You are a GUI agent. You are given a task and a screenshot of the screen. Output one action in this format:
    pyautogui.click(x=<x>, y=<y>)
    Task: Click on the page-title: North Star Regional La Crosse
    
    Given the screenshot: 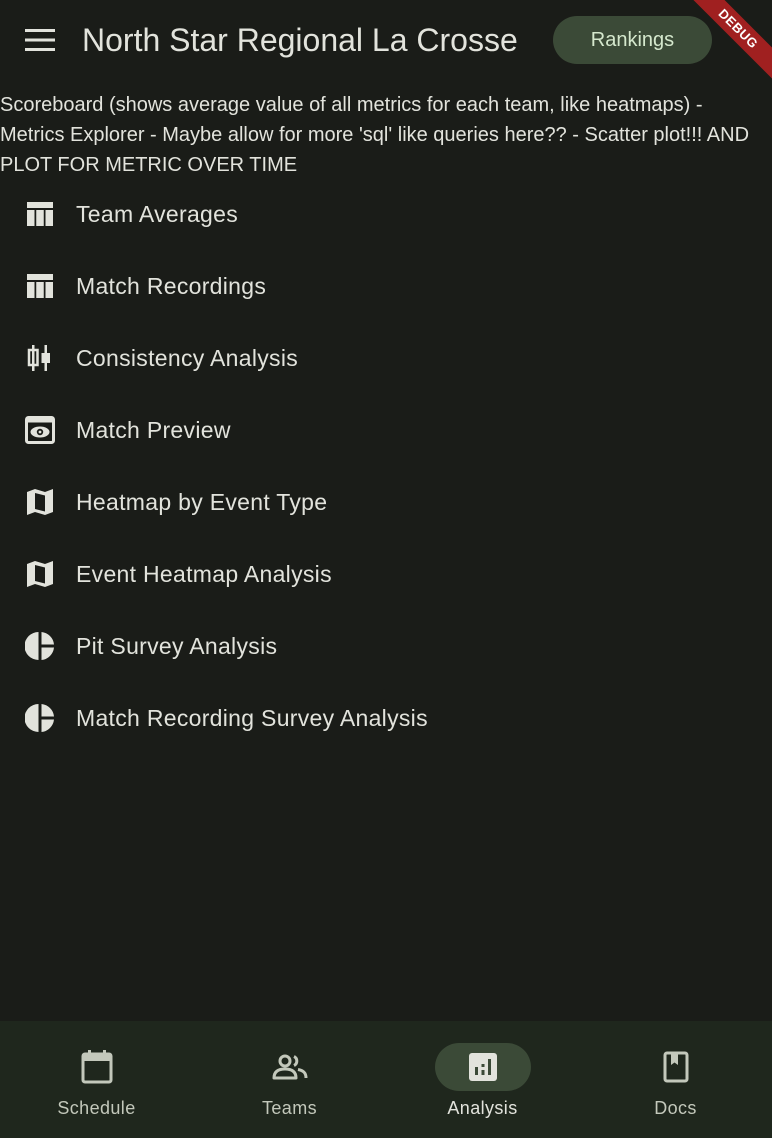 What is the action you would take?
    pyautogui.click(x=300, y=40)
    